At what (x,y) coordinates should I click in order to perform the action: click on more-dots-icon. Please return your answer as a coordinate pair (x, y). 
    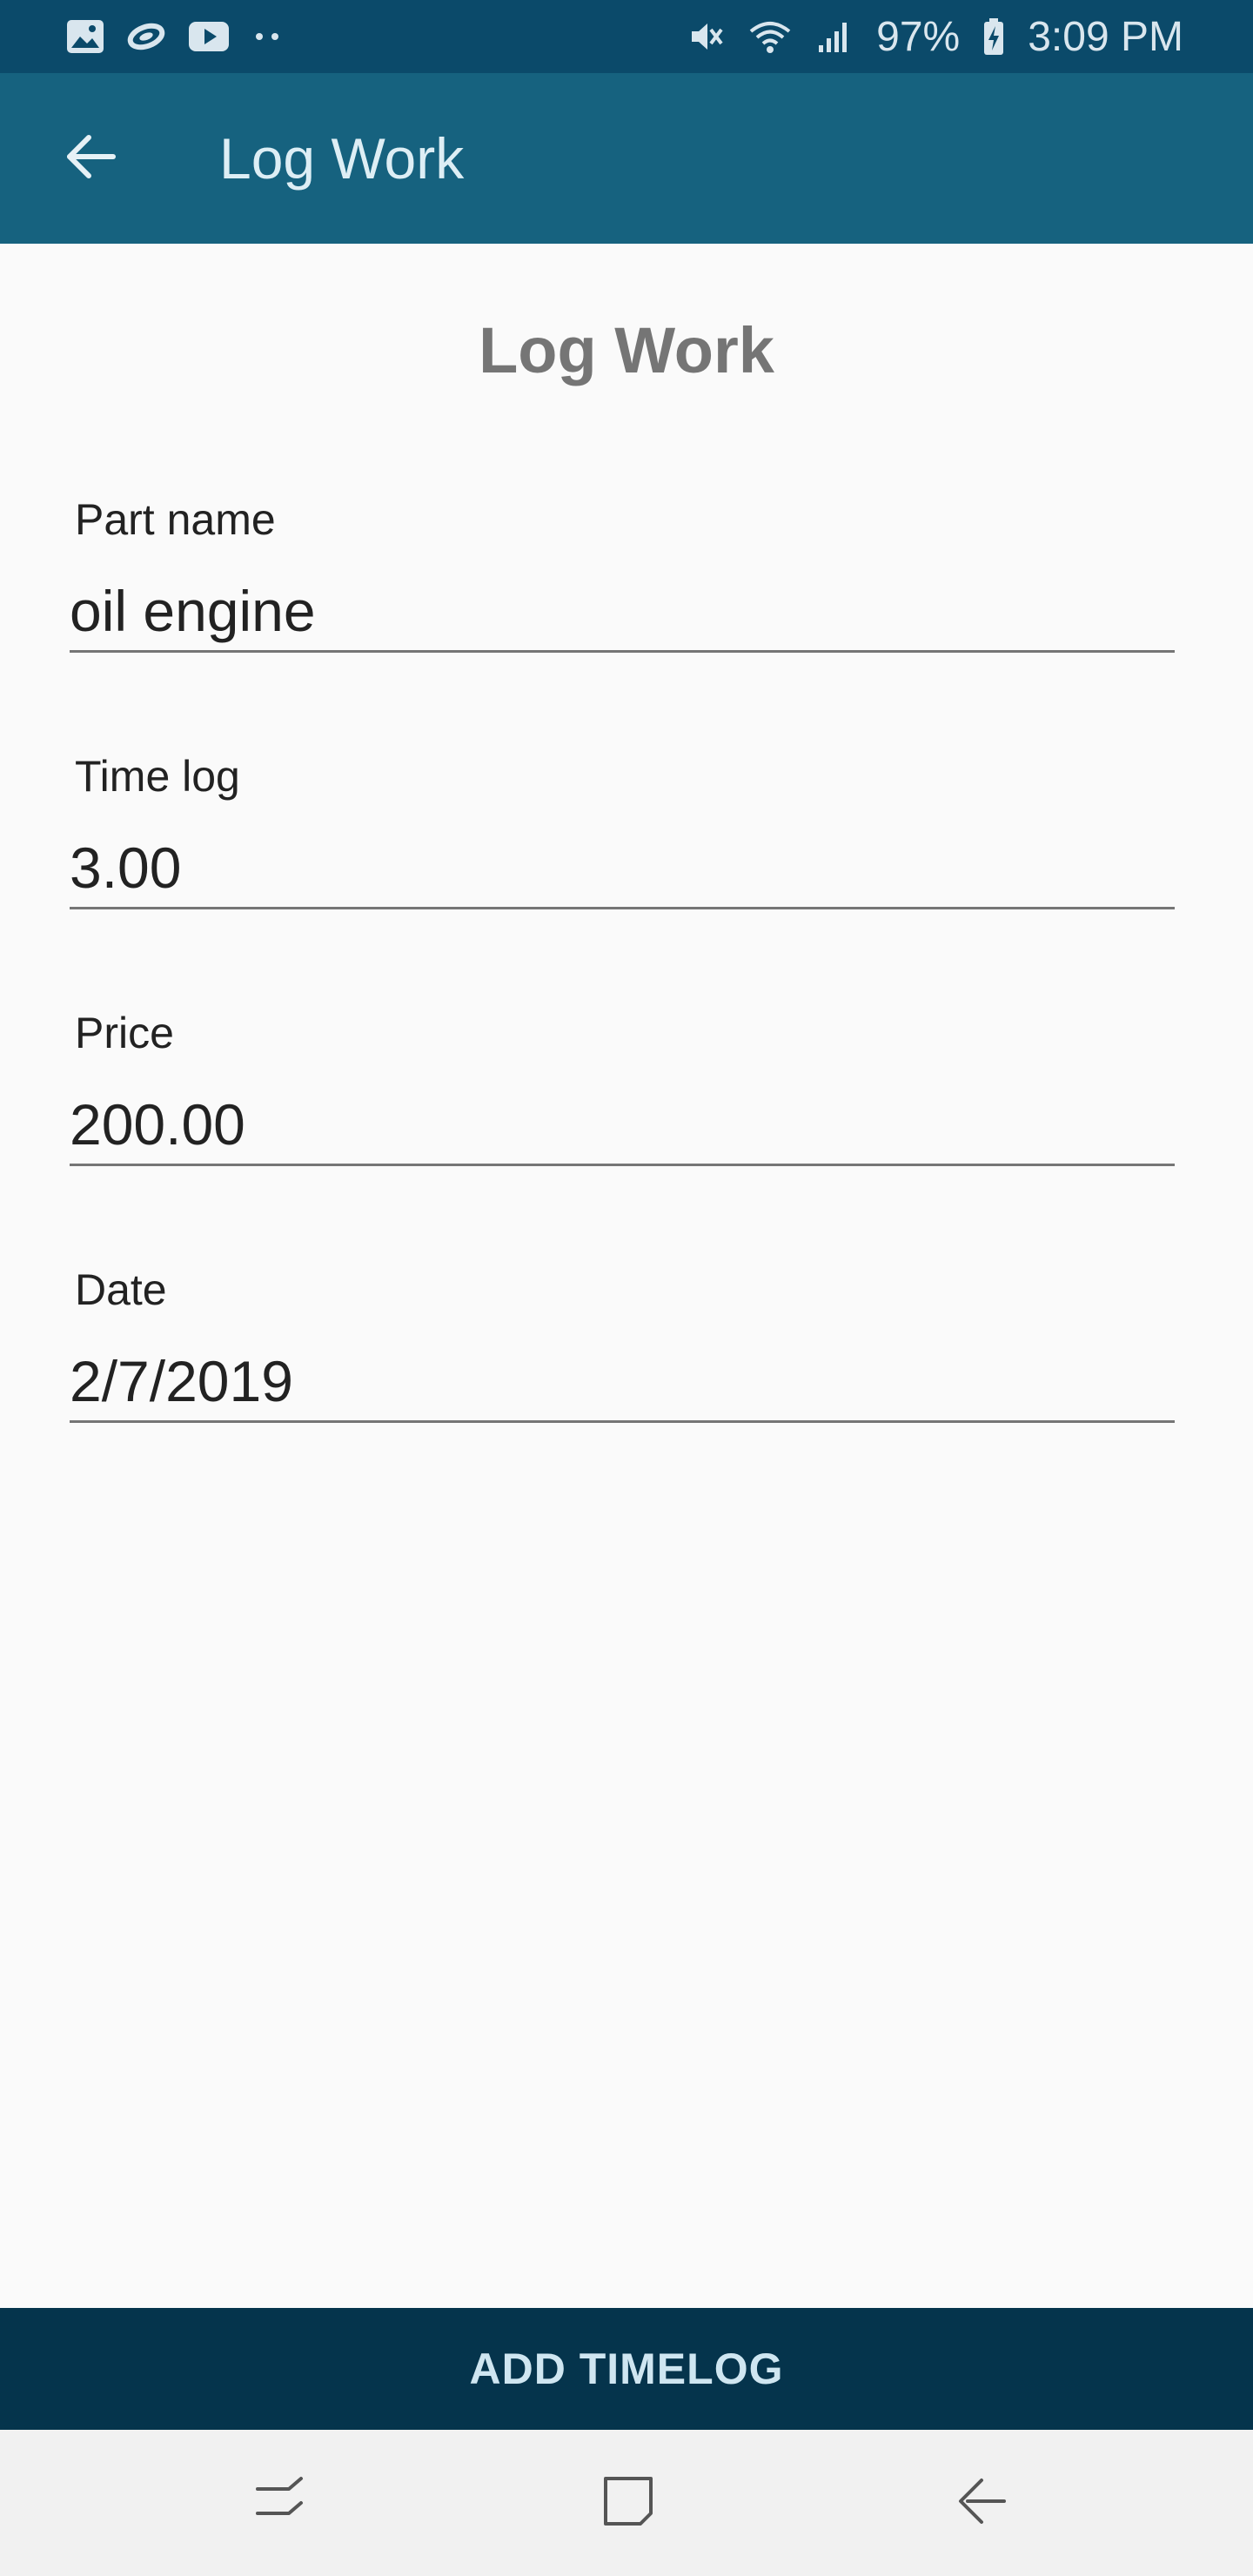
    Looking at the image, I should click on (268, 37).